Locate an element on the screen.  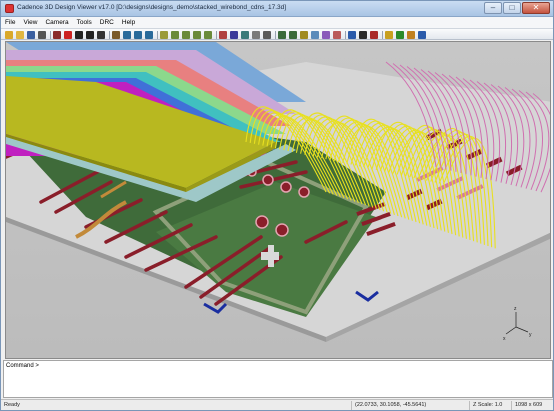
camera-icon is located at coordinates (101, 35).